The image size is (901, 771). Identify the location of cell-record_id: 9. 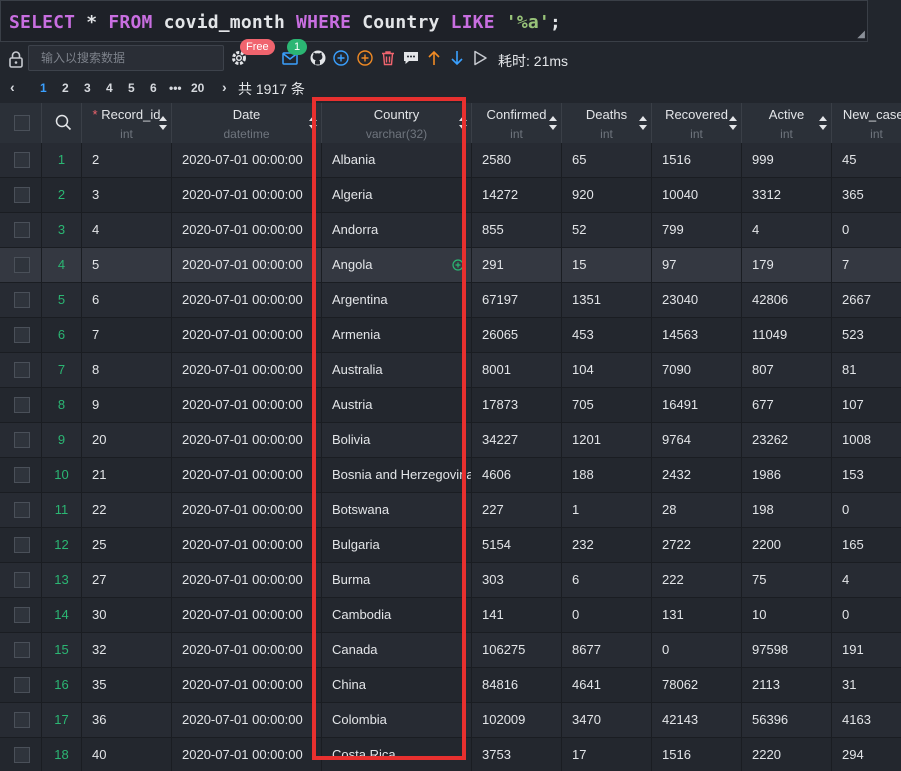
(127, 405).